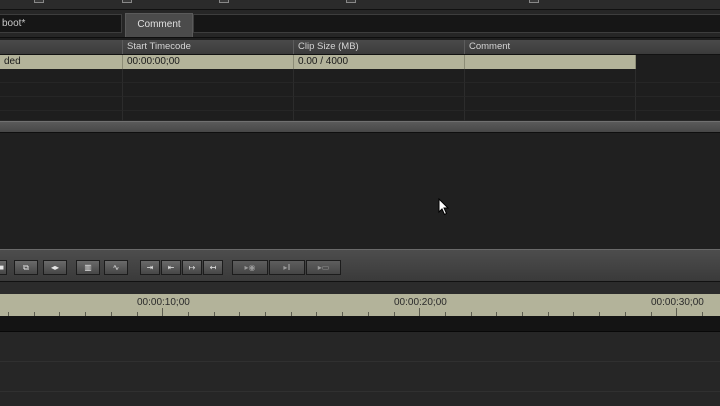 The width and height of the screenshot is (720, 406). I want to click on menu-fragment-3: ··········, so click(242, 2).